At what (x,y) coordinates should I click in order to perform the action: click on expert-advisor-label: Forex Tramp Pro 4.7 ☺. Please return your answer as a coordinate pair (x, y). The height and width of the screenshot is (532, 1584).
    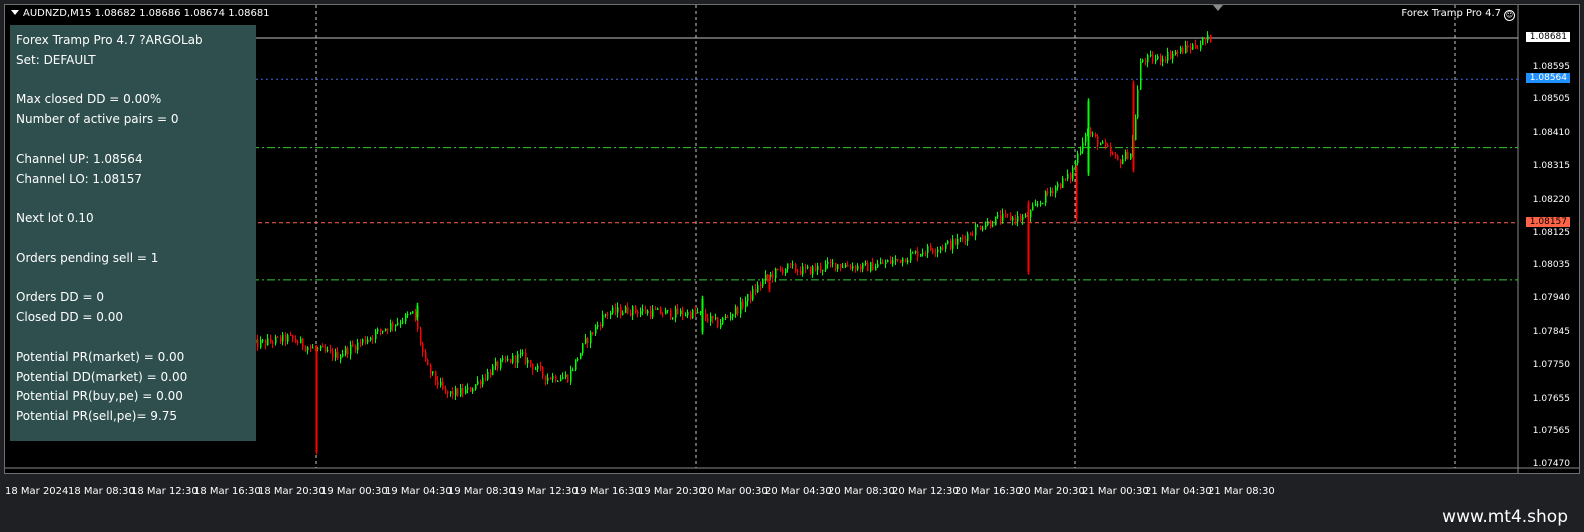
    Looking at the image, I should click on (1458, 14).